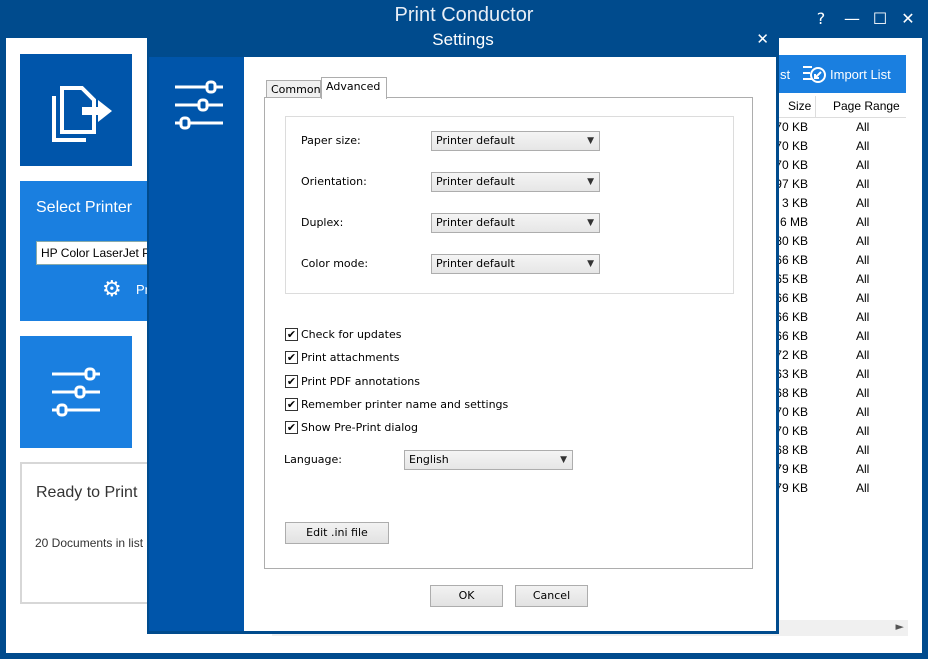 The image size is (928, 659). I want to click on add-documents-icon, so click(82, 114).